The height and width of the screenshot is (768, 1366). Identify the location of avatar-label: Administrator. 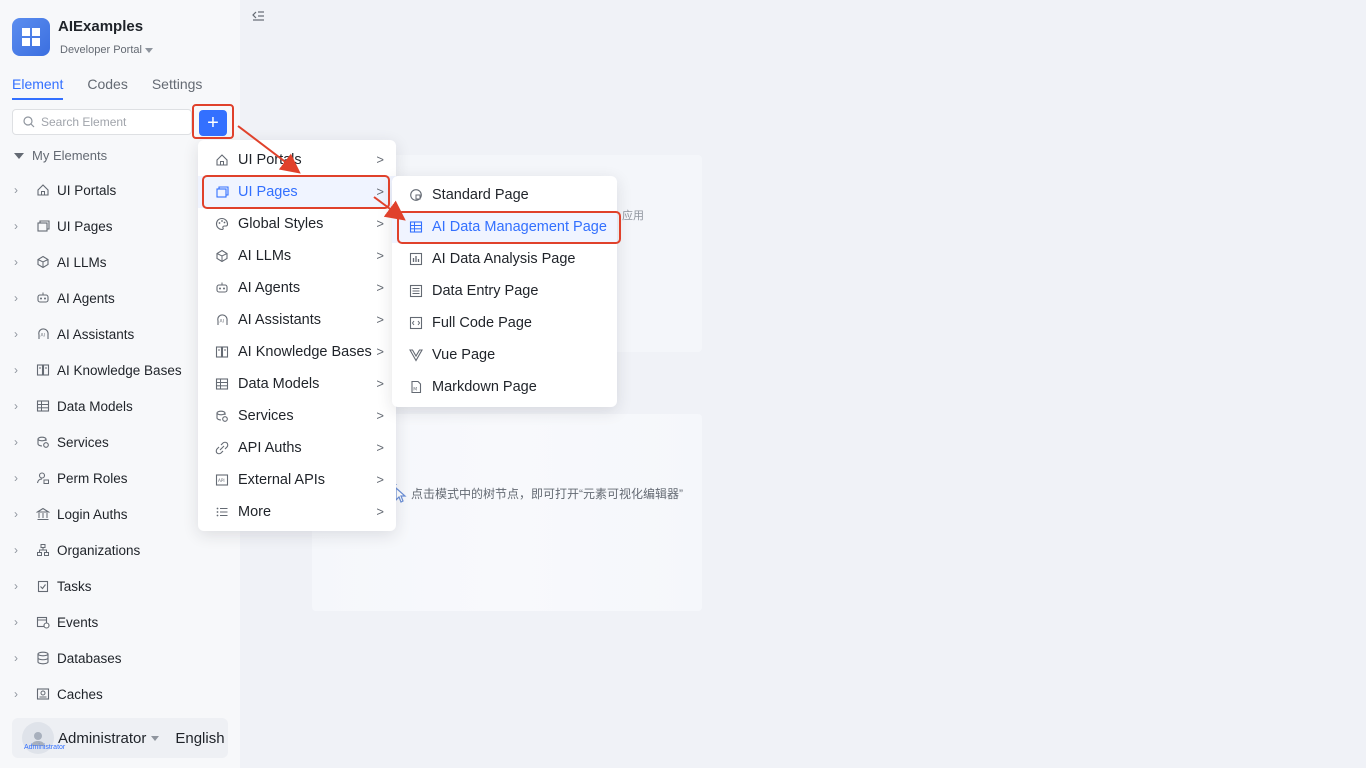
(45, 747).